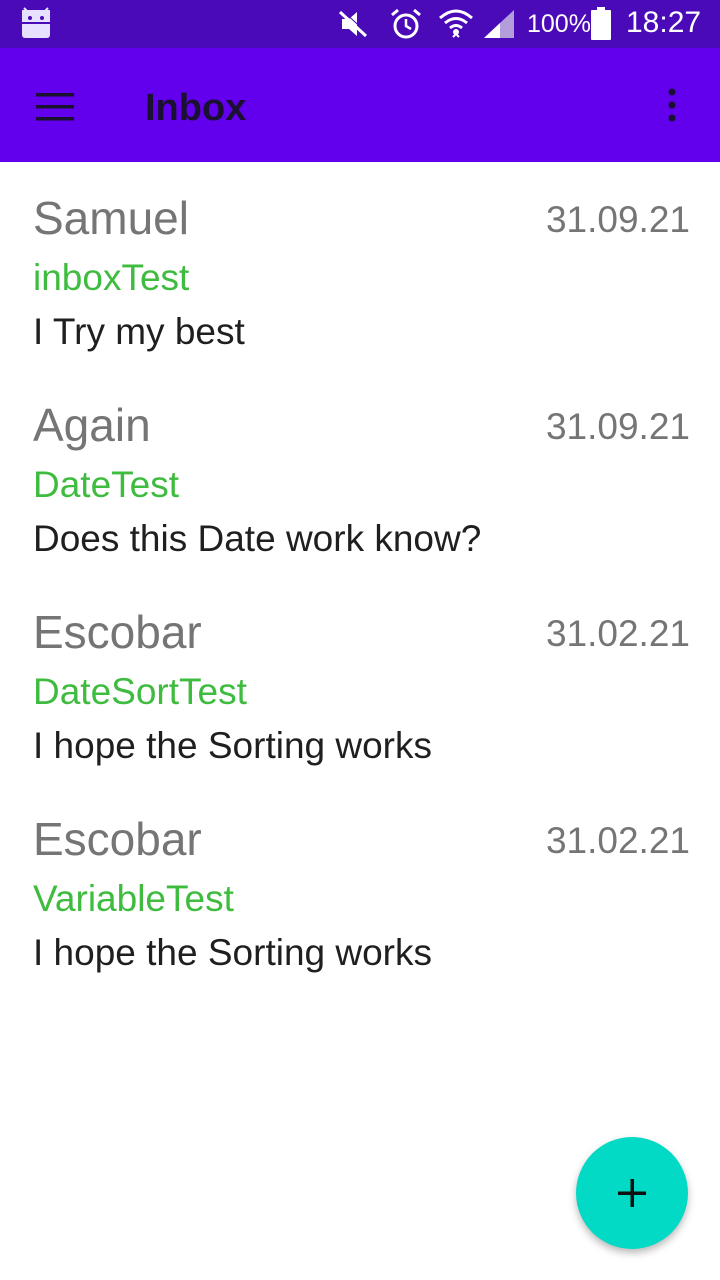 Image resolution: width=720 pixels, height=1280 pixels. What do you see at coordinates (360, 105) in the screenshot?
I see `app-bar: Inbox` at bounding box center [360, 105].